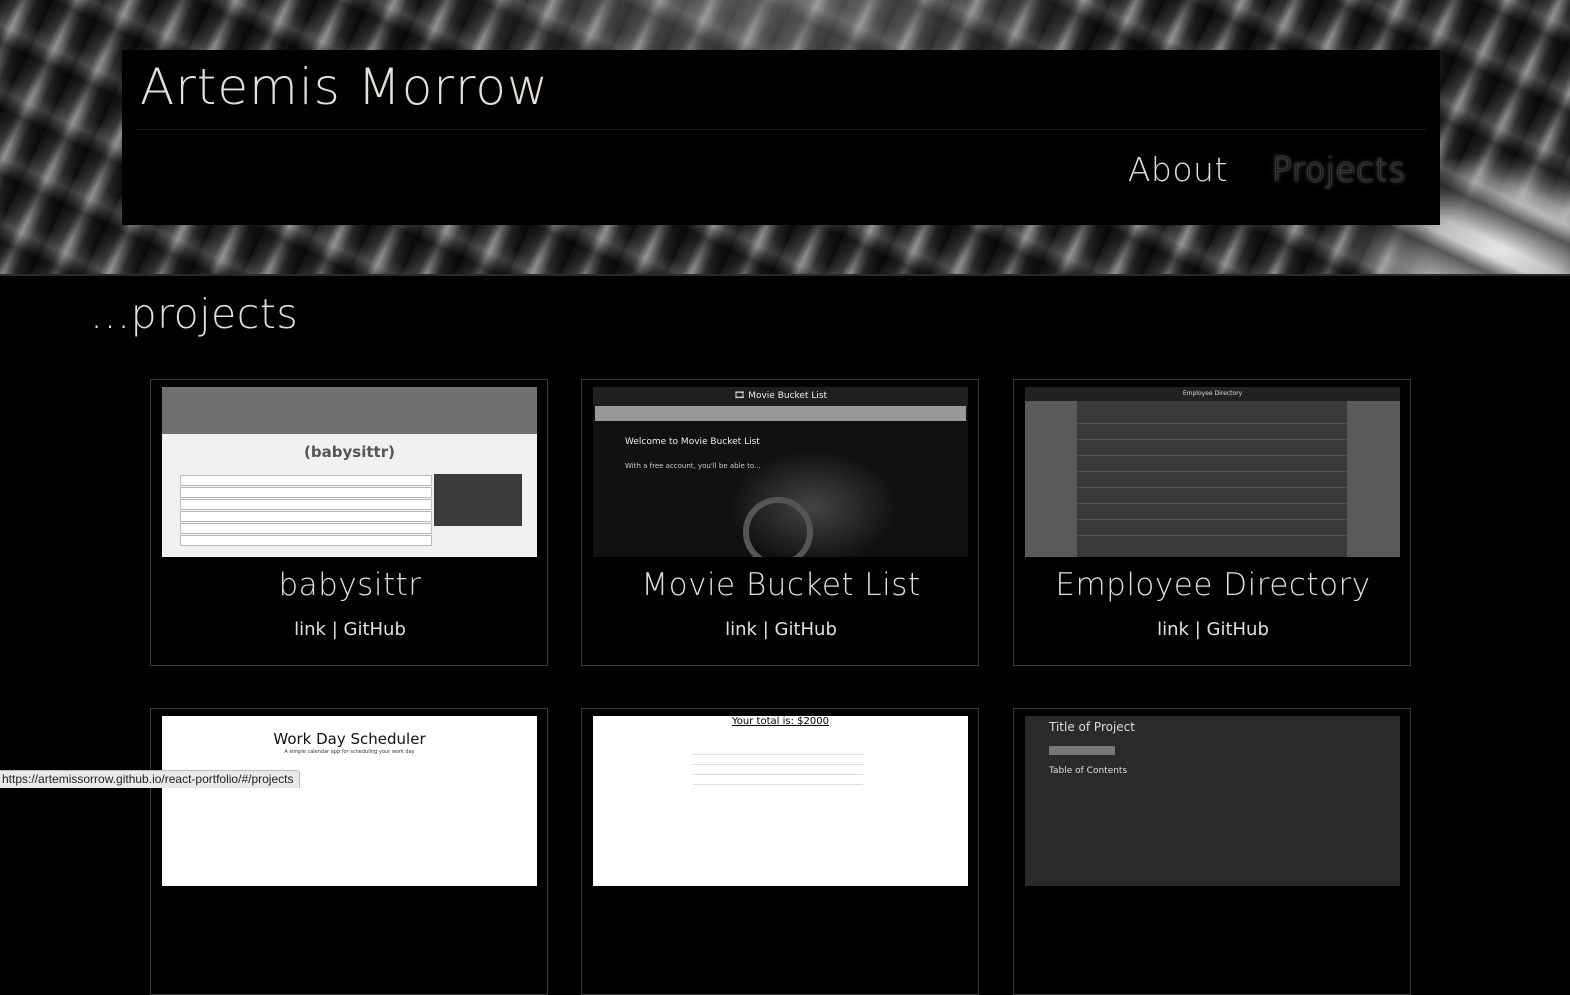 The image size is (1570, 995). I want to click on nav-projects: Projects, so click(1339, 170).